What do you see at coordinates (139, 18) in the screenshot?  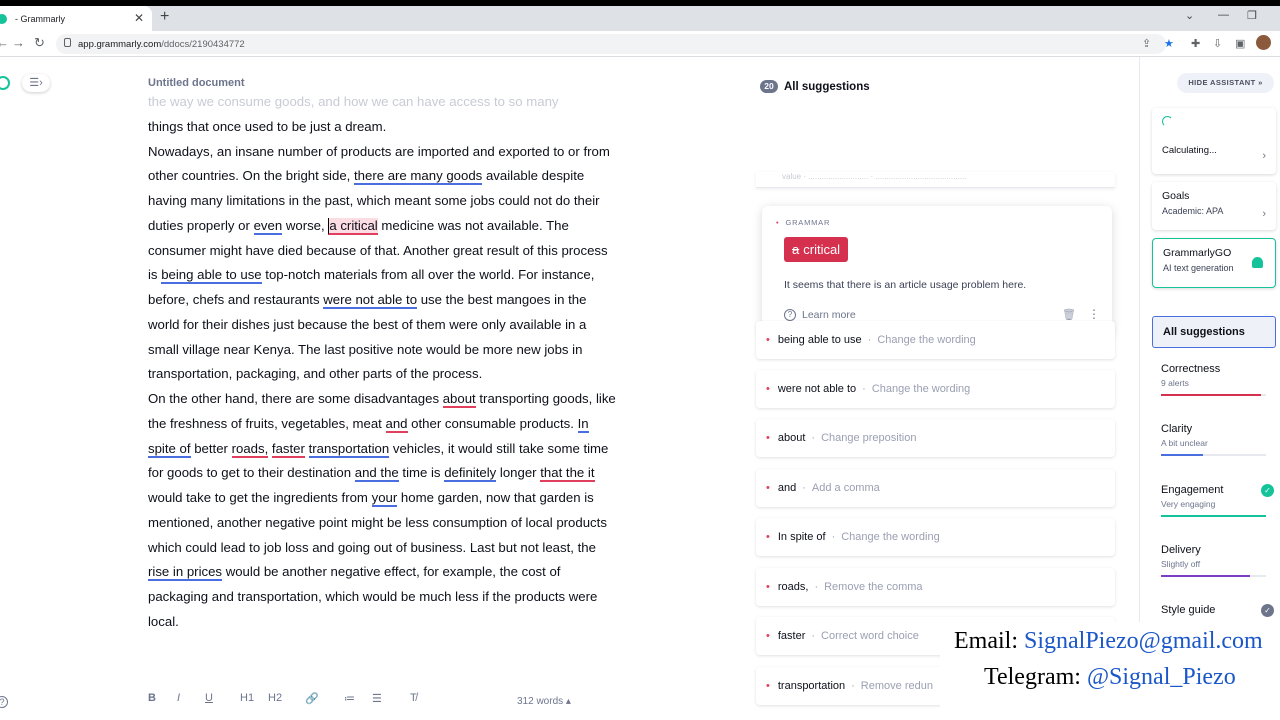 I see `close-tab-icon: ✕` at bounding box center [139, 18].